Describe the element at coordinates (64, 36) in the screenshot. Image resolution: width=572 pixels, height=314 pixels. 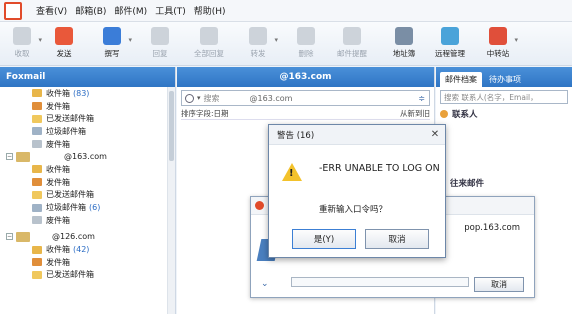
I see `send-icon` at that location.